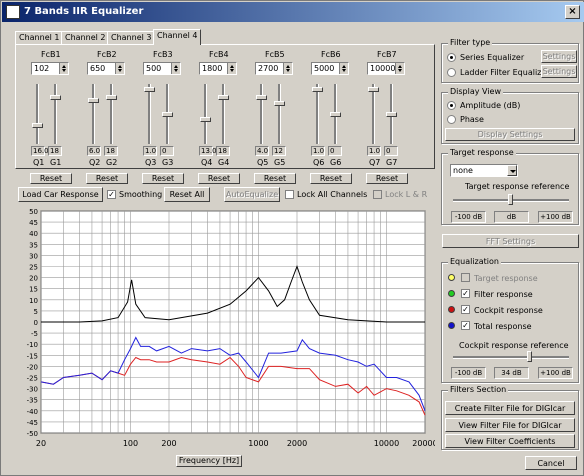 Image resolution: width=584 pixels, height=476 pixels. Describe the element at coordinates (219, 54) in the screenshot. I see `fc-label: FcB4` at that location.